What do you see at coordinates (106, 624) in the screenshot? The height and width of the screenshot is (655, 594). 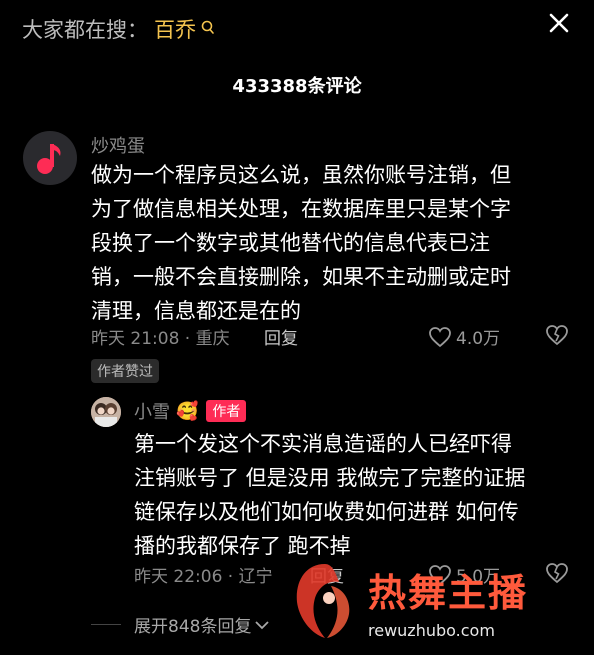 I see `divider` at bounding box center [106, 624].